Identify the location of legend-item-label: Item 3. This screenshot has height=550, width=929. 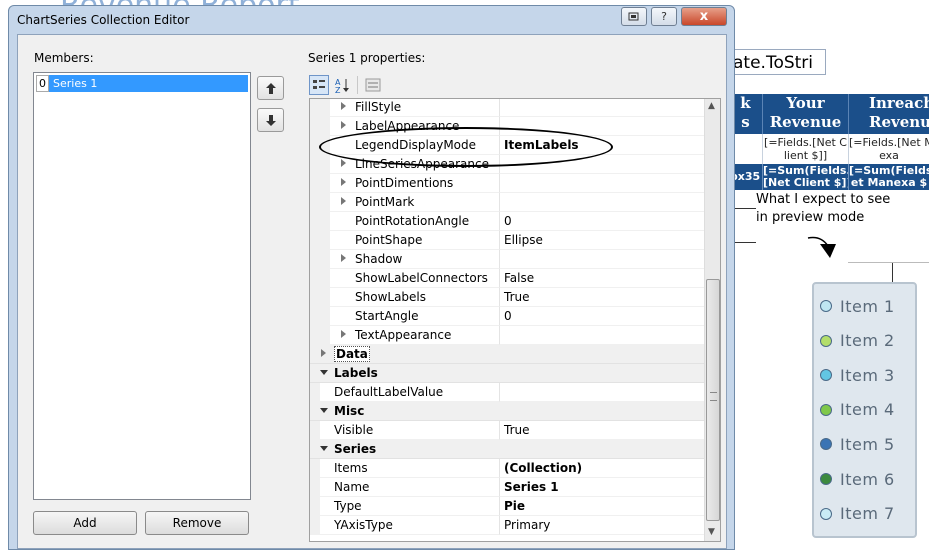
(867, 375).